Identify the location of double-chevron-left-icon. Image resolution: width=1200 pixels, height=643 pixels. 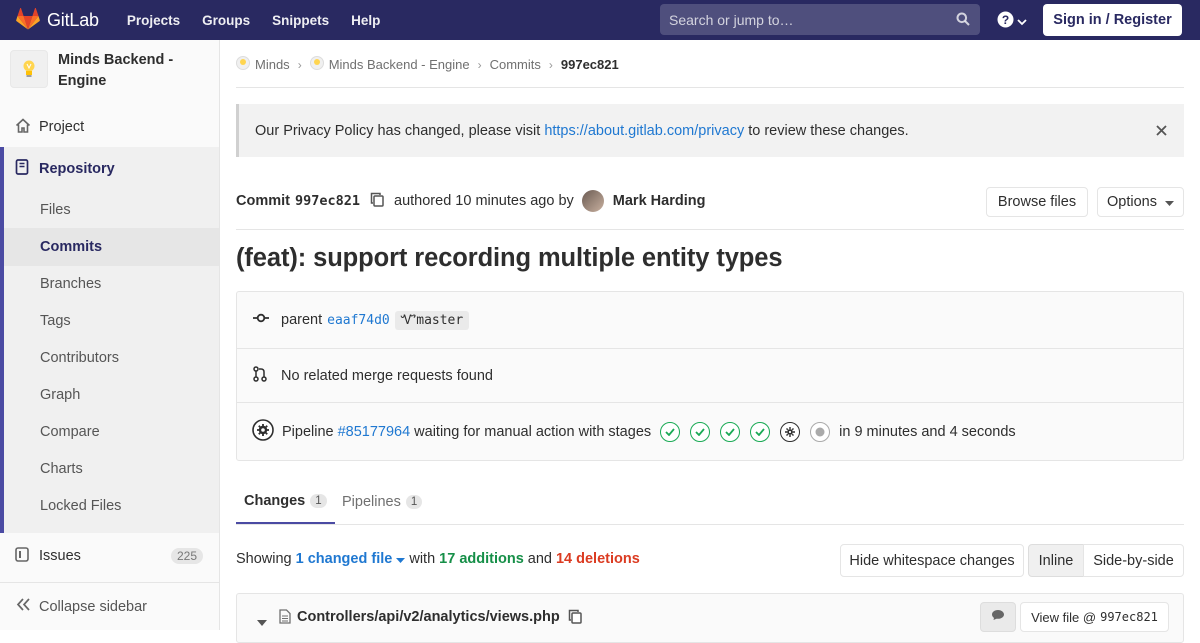
(27, 606).